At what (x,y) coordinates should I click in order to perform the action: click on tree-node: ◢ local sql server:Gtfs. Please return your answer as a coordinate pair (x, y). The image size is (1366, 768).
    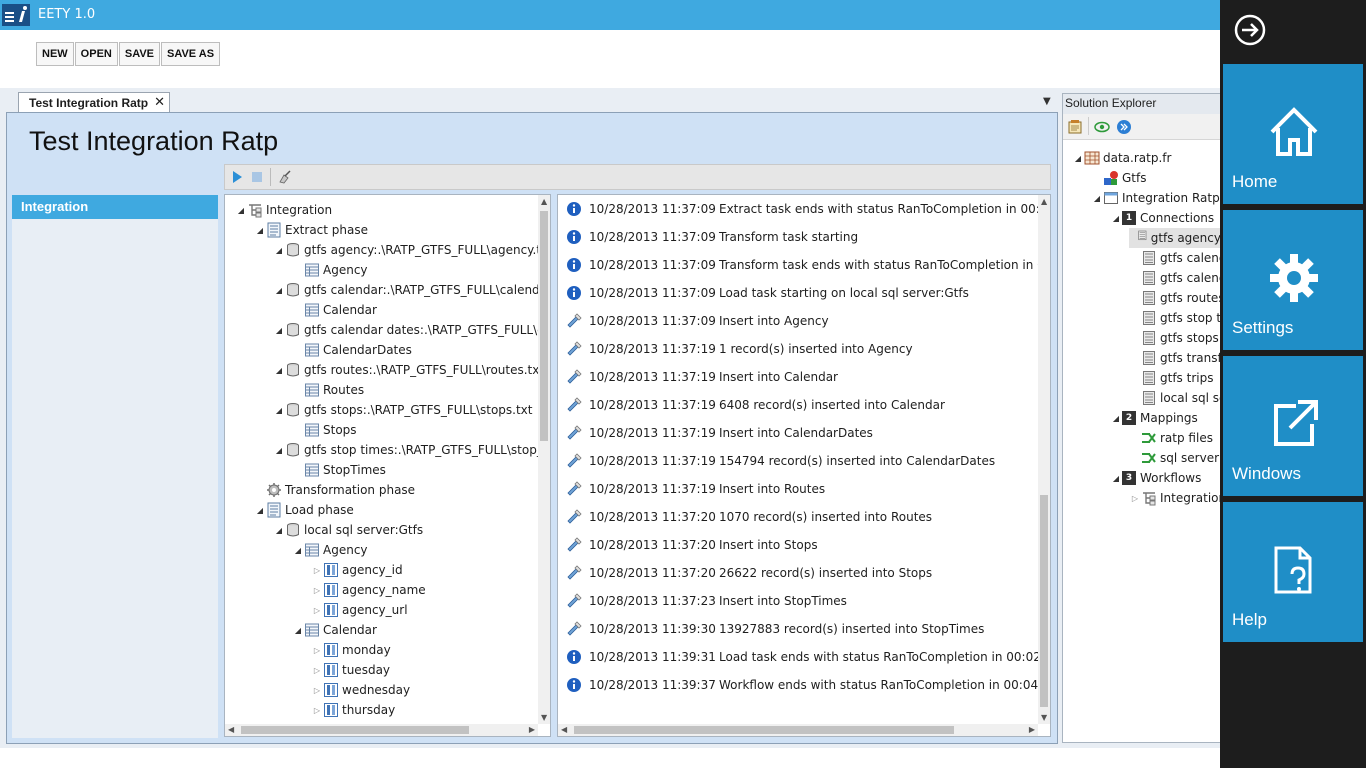
    Looking at the image, I should click on (348, 530).